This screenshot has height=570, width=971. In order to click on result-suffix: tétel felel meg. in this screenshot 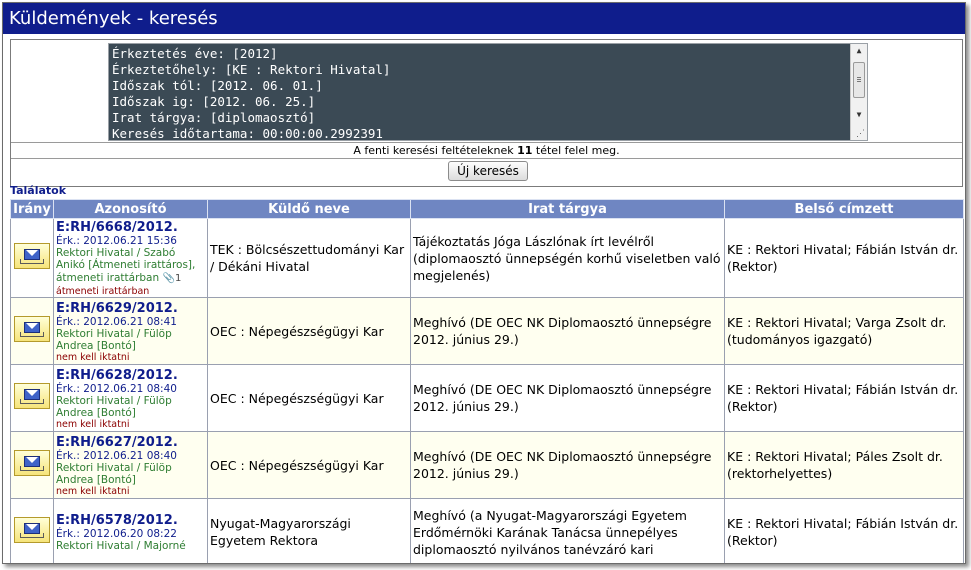, I will do `click(576, 150)`.